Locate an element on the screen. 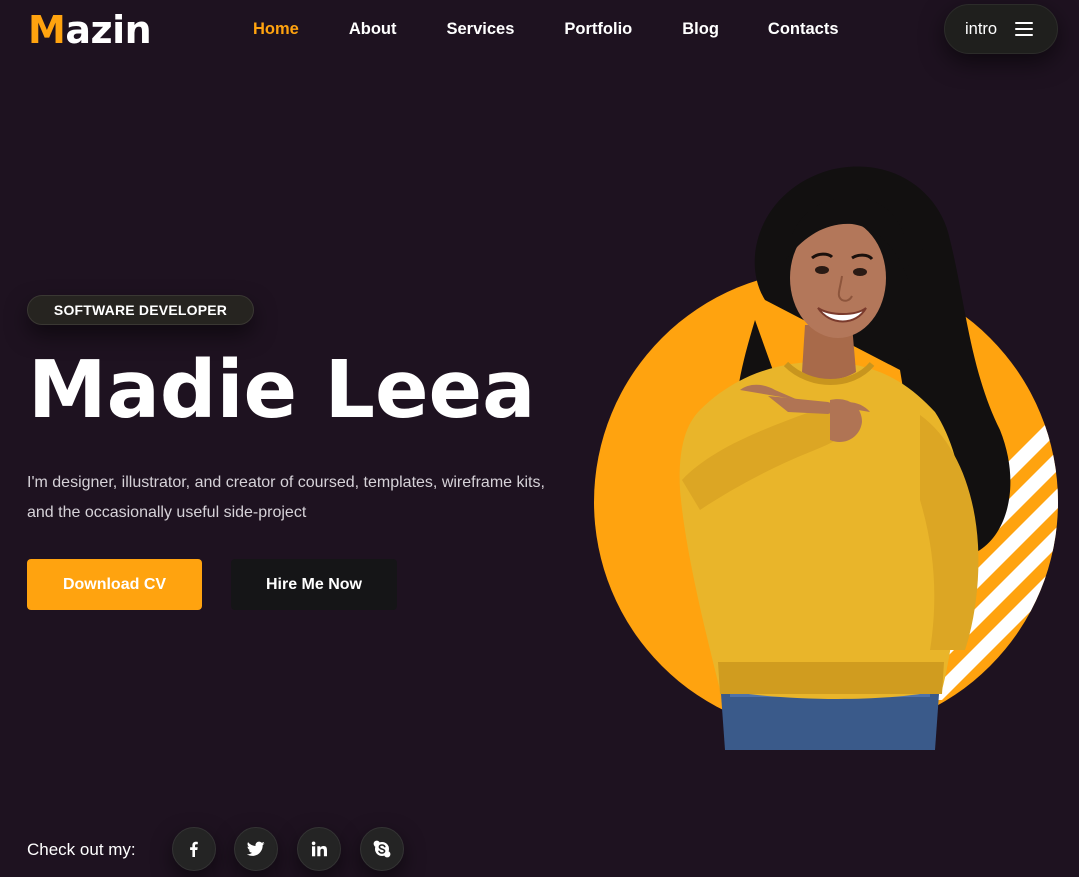 The height and width of the screenshot is (877, 1079). twitter-link is located at coordinates (256, 849).